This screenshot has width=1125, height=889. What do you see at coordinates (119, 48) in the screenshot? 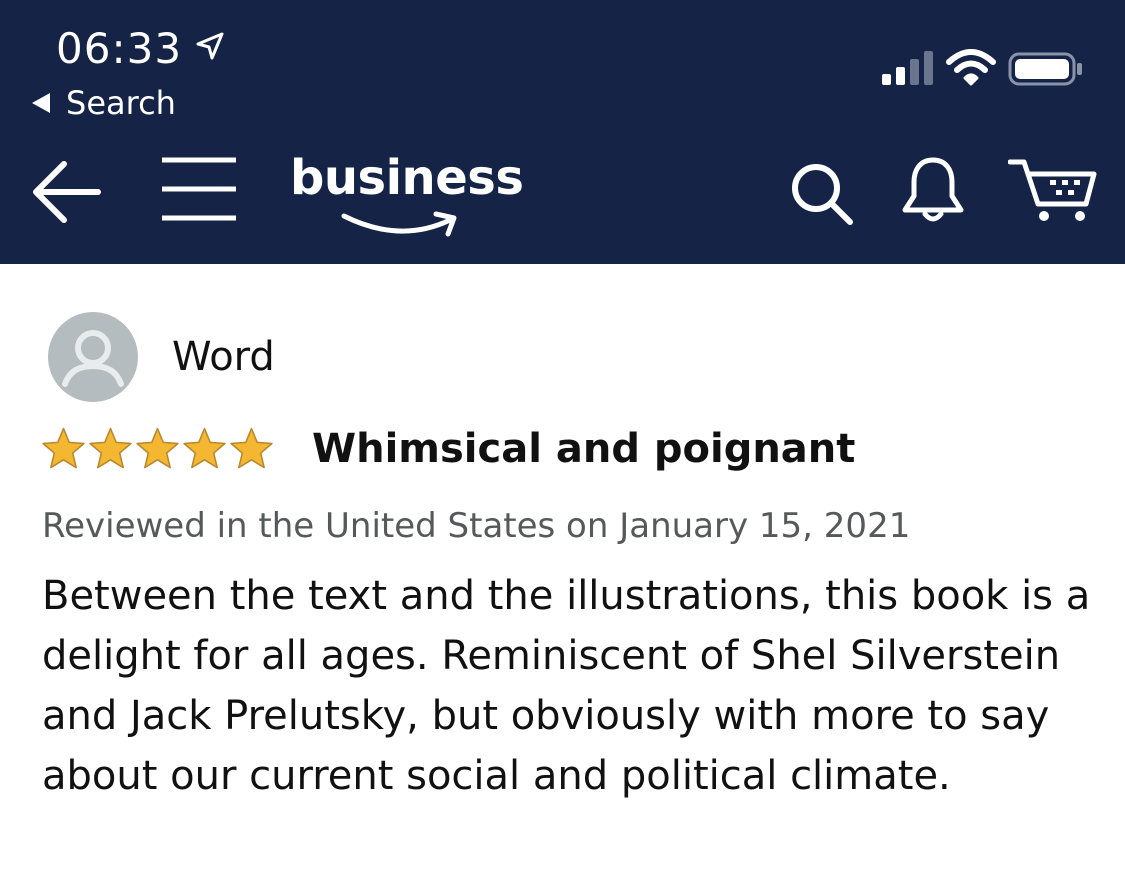
I see `status-time: 06:33` at bounding box center [119, 48].